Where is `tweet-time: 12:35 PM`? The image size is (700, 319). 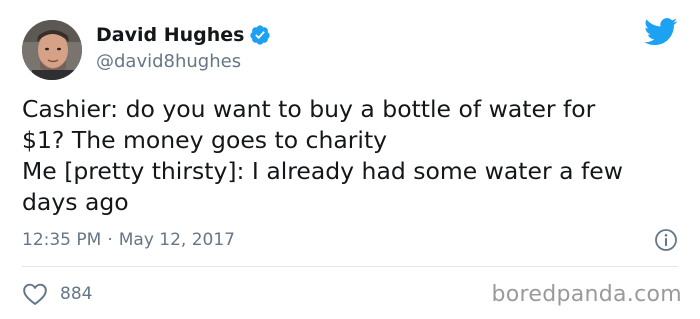
tweet-time: 12:35 PM is located at coordinates (62, 240).